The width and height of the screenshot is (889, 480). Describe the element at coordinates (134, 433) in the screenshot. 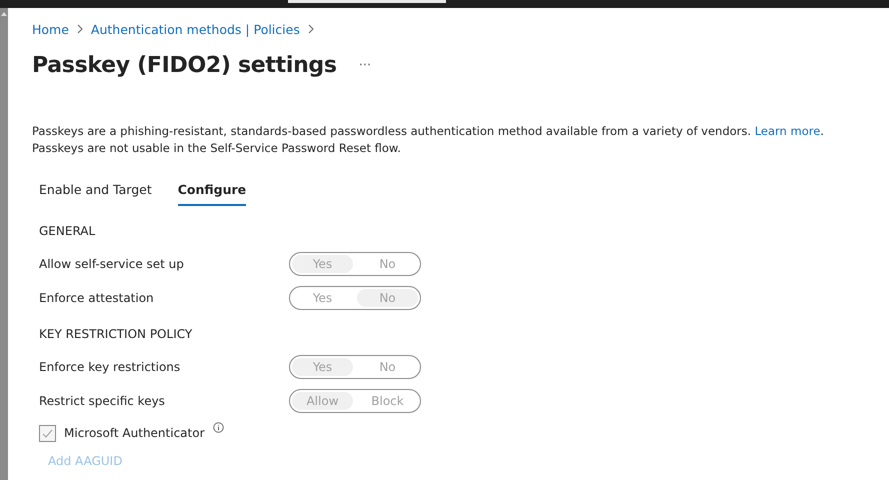

I see `checkbox-label: Microsoft Authenticator` at that location.